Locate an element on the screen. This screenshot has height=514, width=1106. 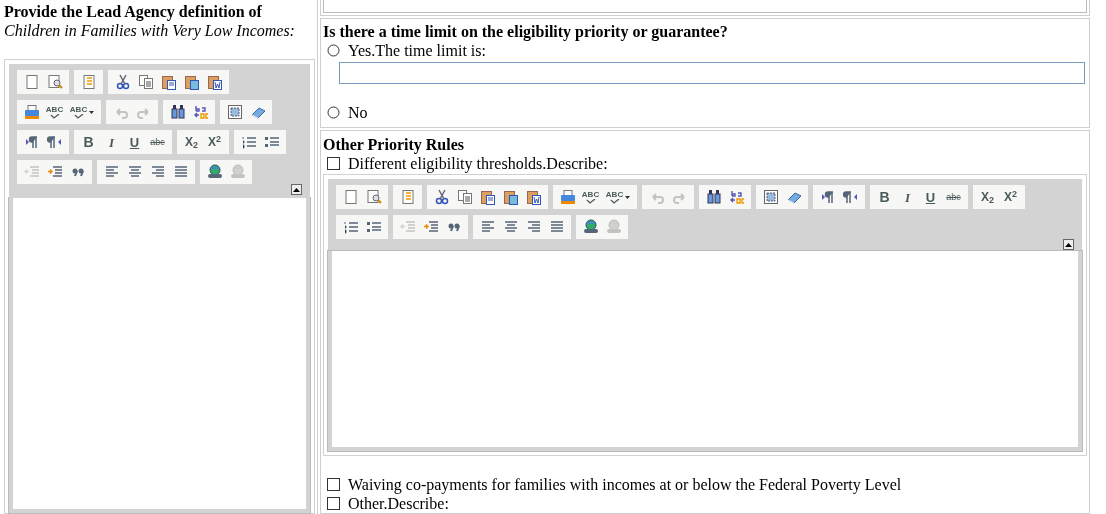
section-title: Other Priority Rules is located at coordinates (394, 144).